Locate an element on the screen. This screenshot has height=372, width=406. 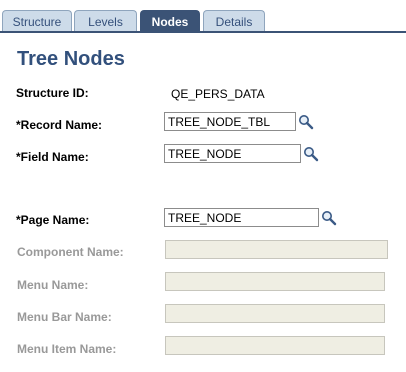
record-name-field: TREE_NODE_TBL is located at coordinates (230, 121).